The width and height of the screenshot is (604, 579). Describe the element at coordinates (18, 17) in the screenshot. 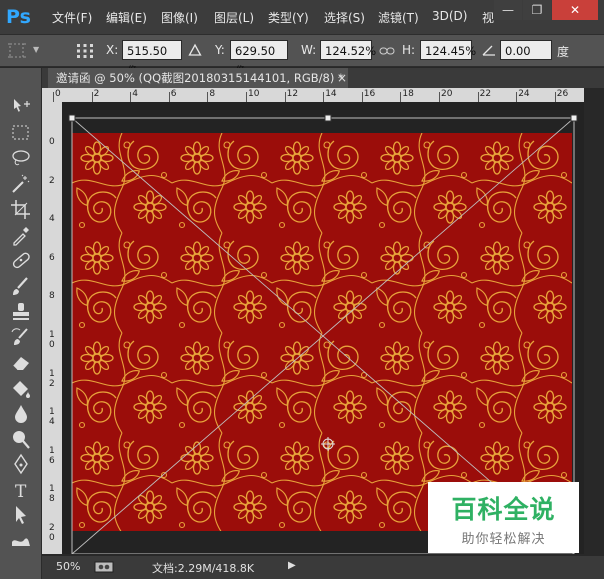

I see `photoshop-logo: Ps` at that location.